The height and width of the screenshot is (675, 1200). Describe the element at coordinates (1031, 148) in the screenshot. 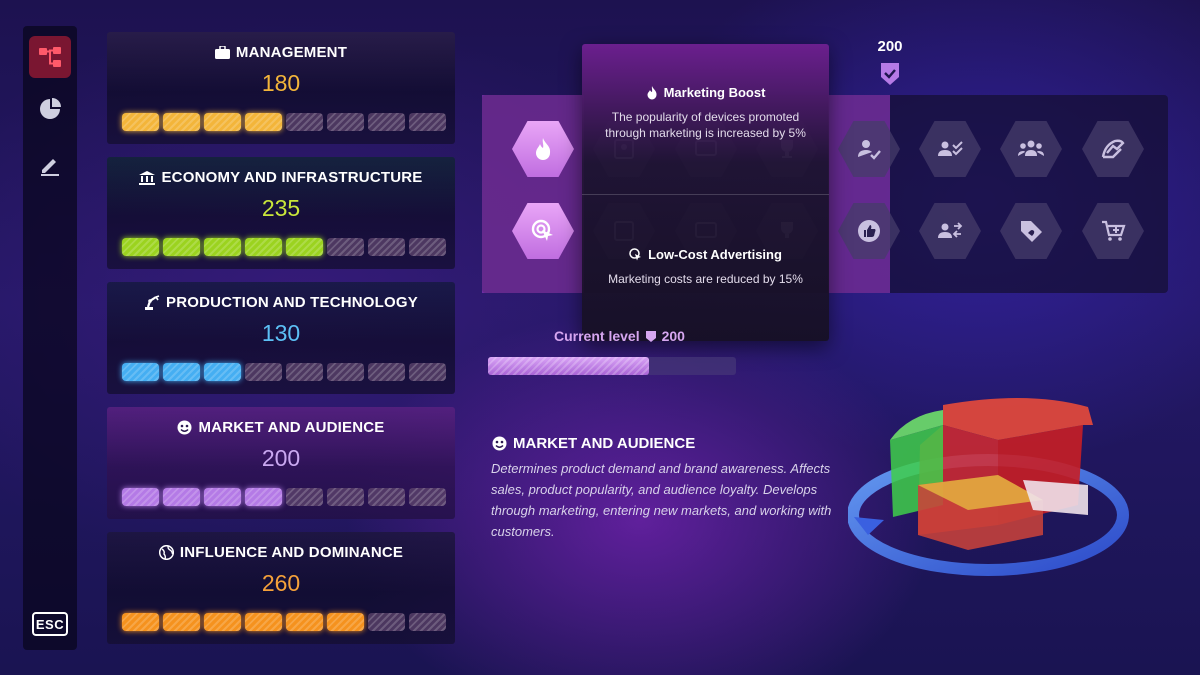

I see `group-icon` at that location.